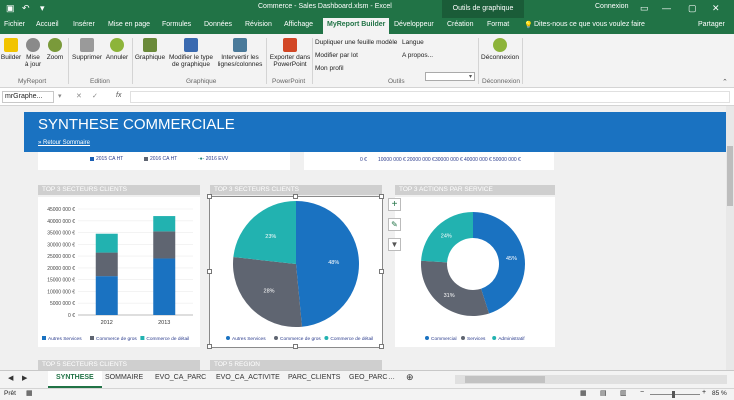  I want to click on sheet-tab-sommaire: SOMMAIRE, so click(124, 377).